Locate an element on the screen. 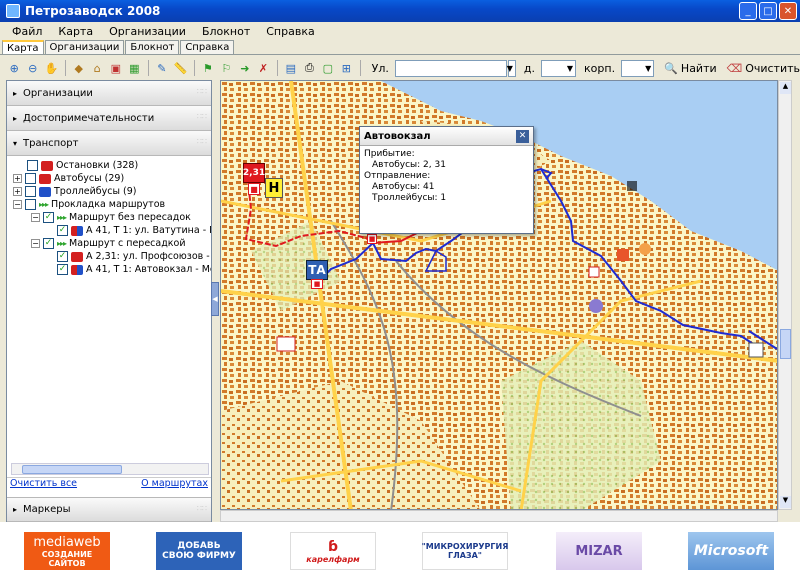 Image resolution: width=800 pixels, height=577 pixels. map-vertical-scrollbar: ▲ ▼ is located at coordinates (785, 295).